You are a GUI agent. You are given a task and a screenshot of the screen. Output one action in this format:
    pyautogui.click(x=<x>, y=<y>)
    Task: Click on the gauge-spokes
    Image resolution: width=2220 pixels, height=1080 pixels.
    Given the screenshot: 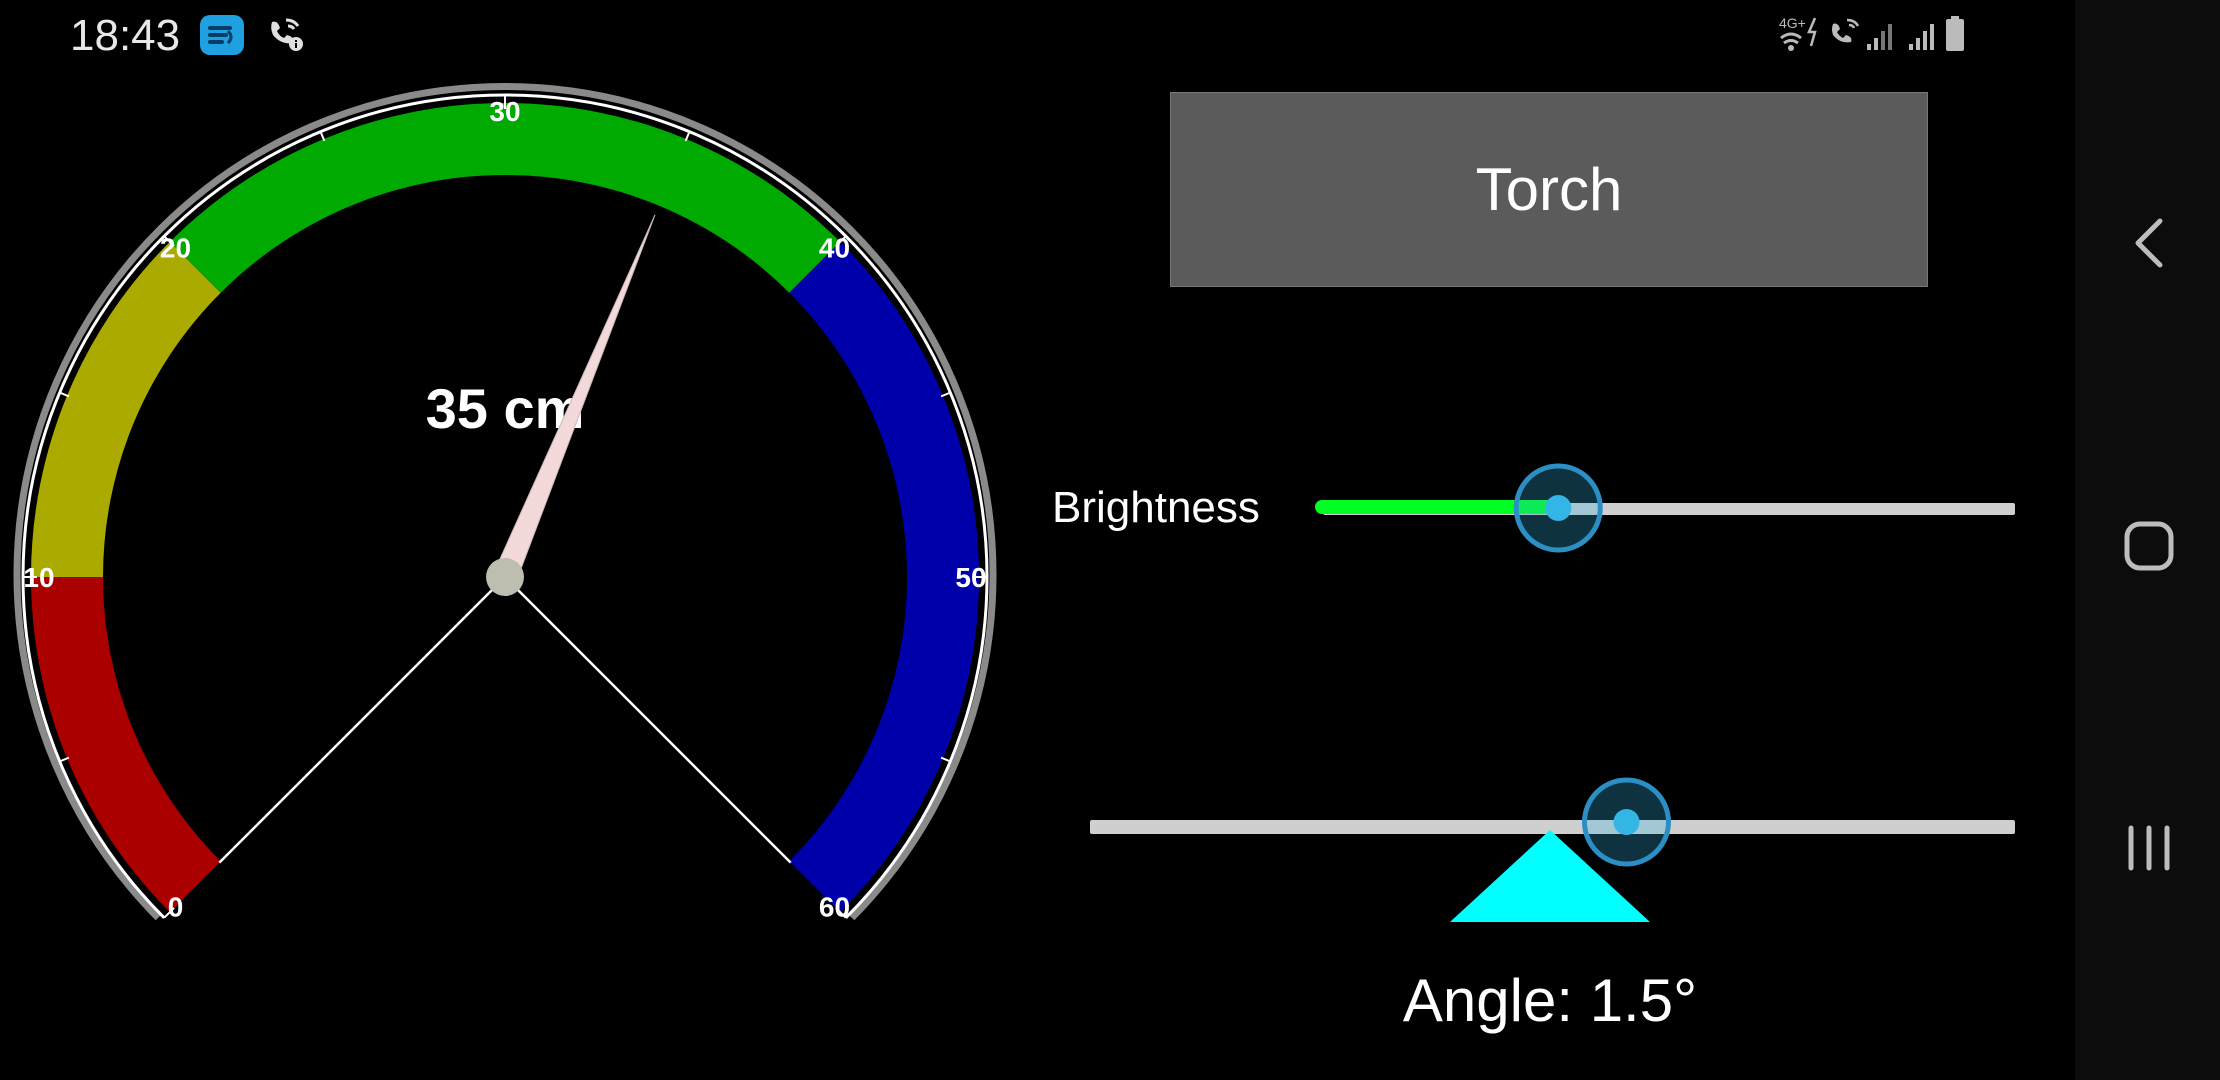 What is the action you would take?
    pyautogui.click(x=505, y=720)
    